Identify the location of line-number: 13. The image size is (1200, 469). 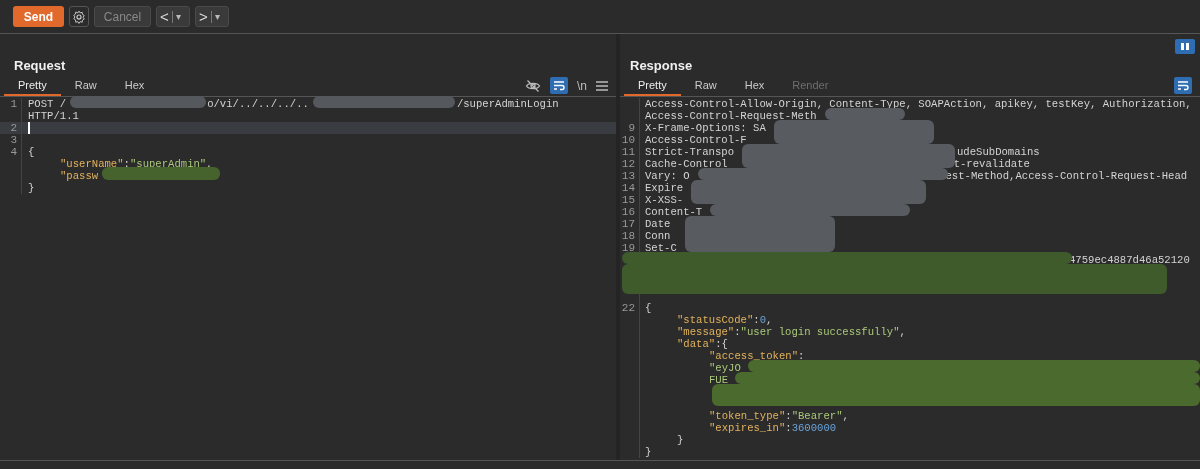
(628, 176).